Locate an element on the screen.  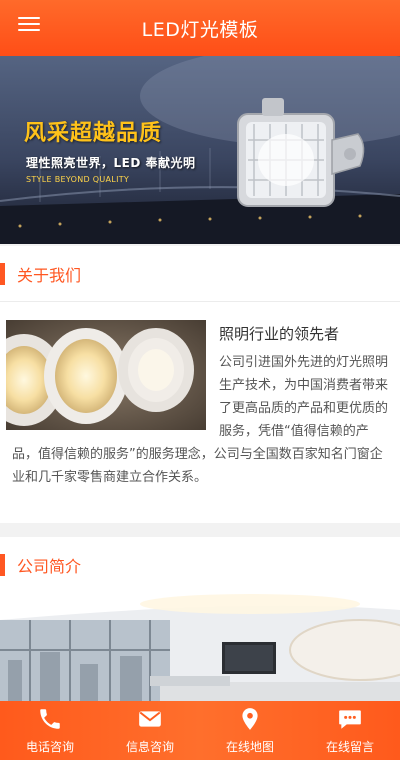
footer-map-label: 在线地图 is located at coordinates (249, 747).